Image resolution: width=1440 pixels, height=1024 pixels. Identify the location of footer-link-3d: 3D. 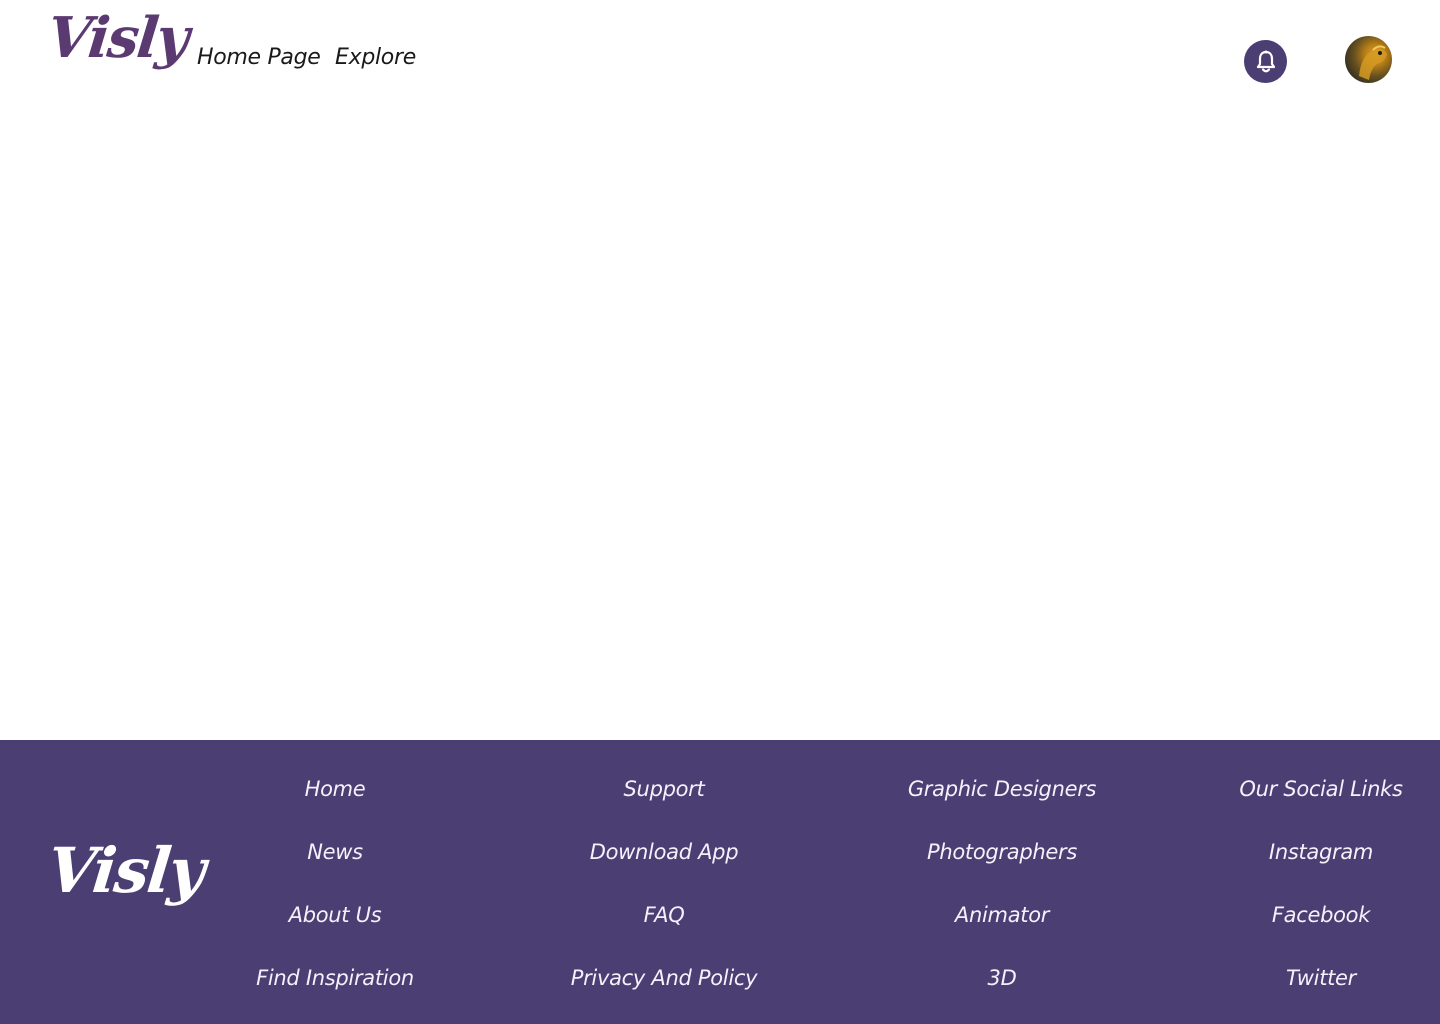
(1002, 978).